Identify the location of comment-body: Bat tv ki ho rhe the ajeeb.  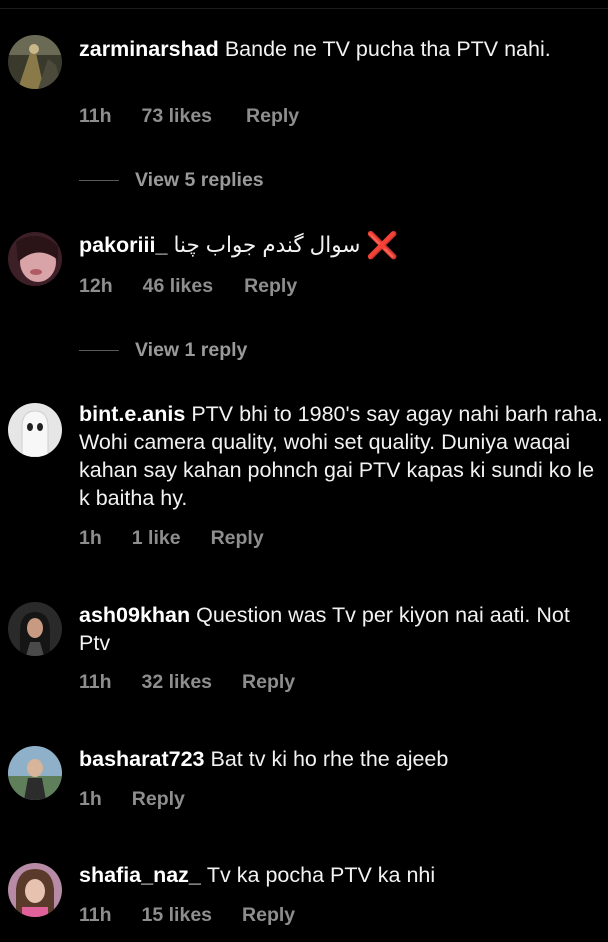
(329, 759).